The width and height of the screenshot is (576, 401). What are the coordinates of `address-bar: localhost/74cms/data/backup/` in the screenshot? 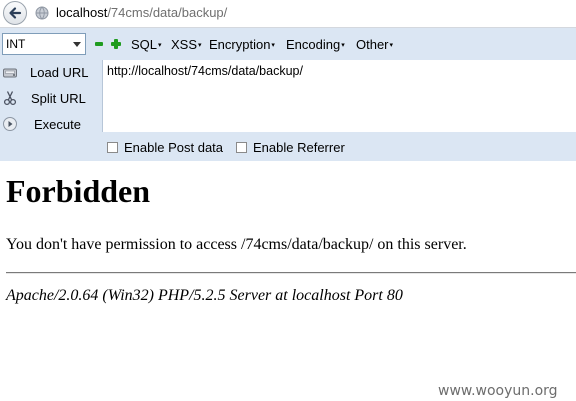 It's located at (288, 14).